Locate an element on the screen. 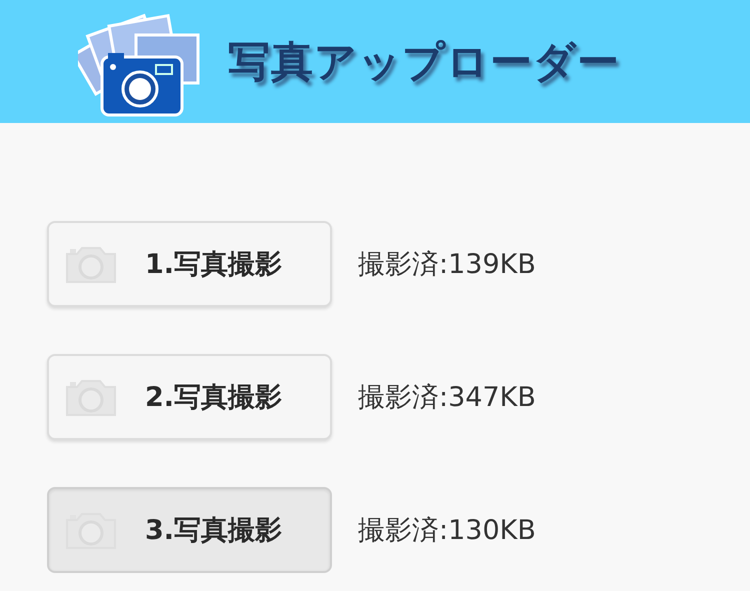 The width and height of the screenshot is (750, 591). take-photo-button: 2.写真撮影 is located at coordinates (189, 397).